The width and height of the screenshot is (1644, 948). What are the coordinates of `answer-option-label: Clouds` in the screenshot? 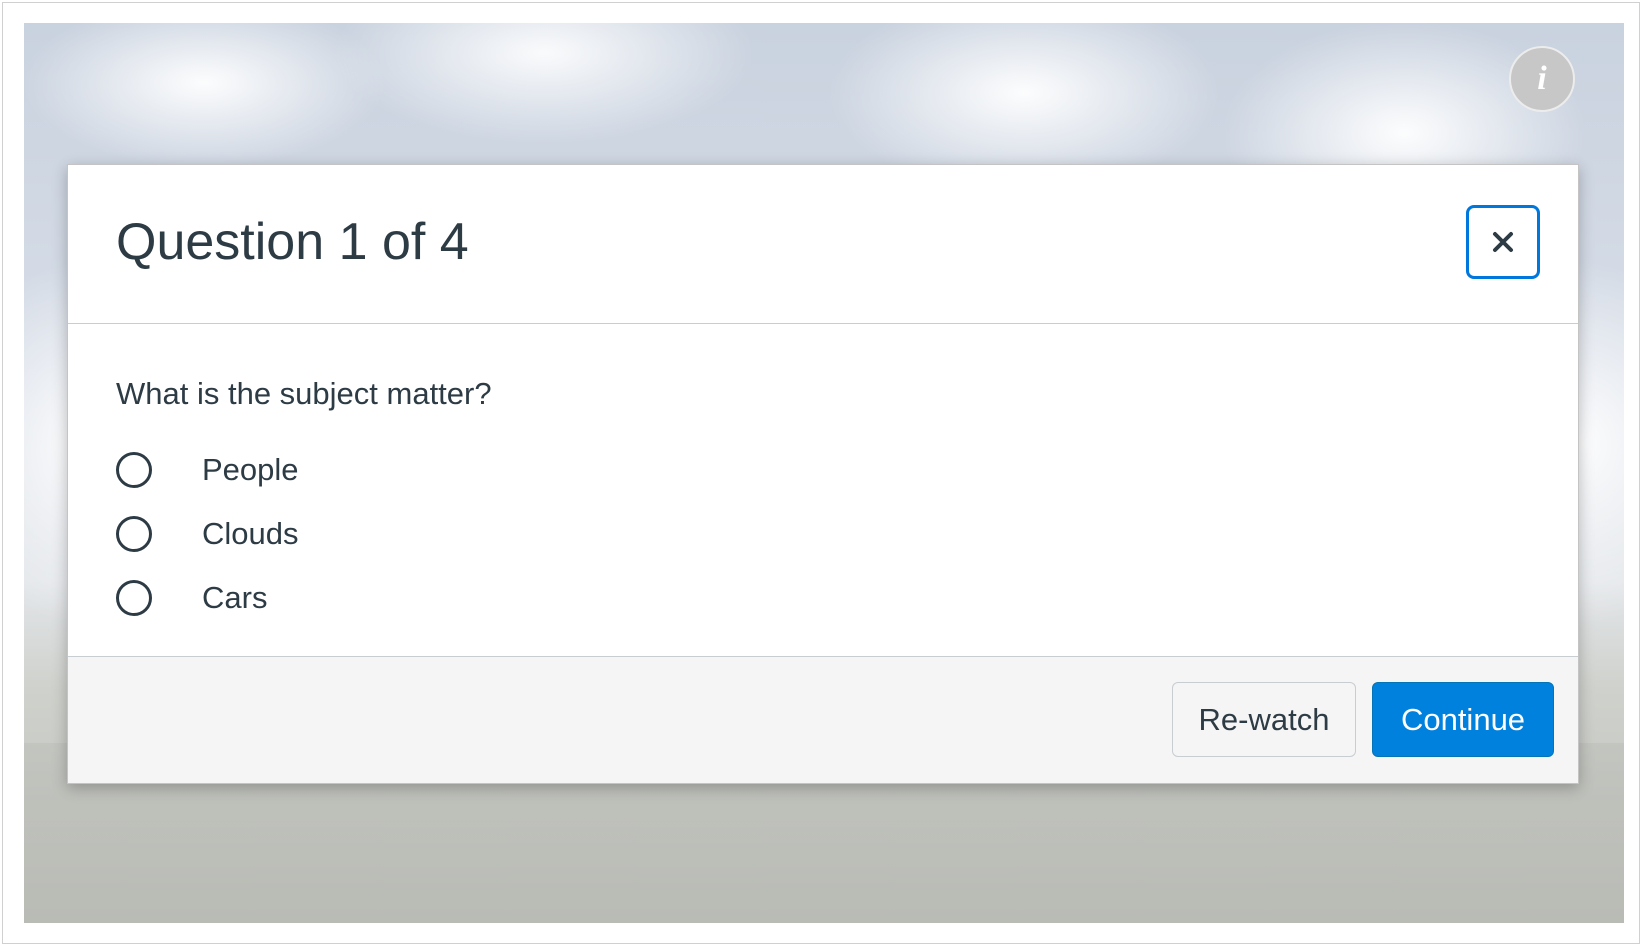 It's located at (250, 533).